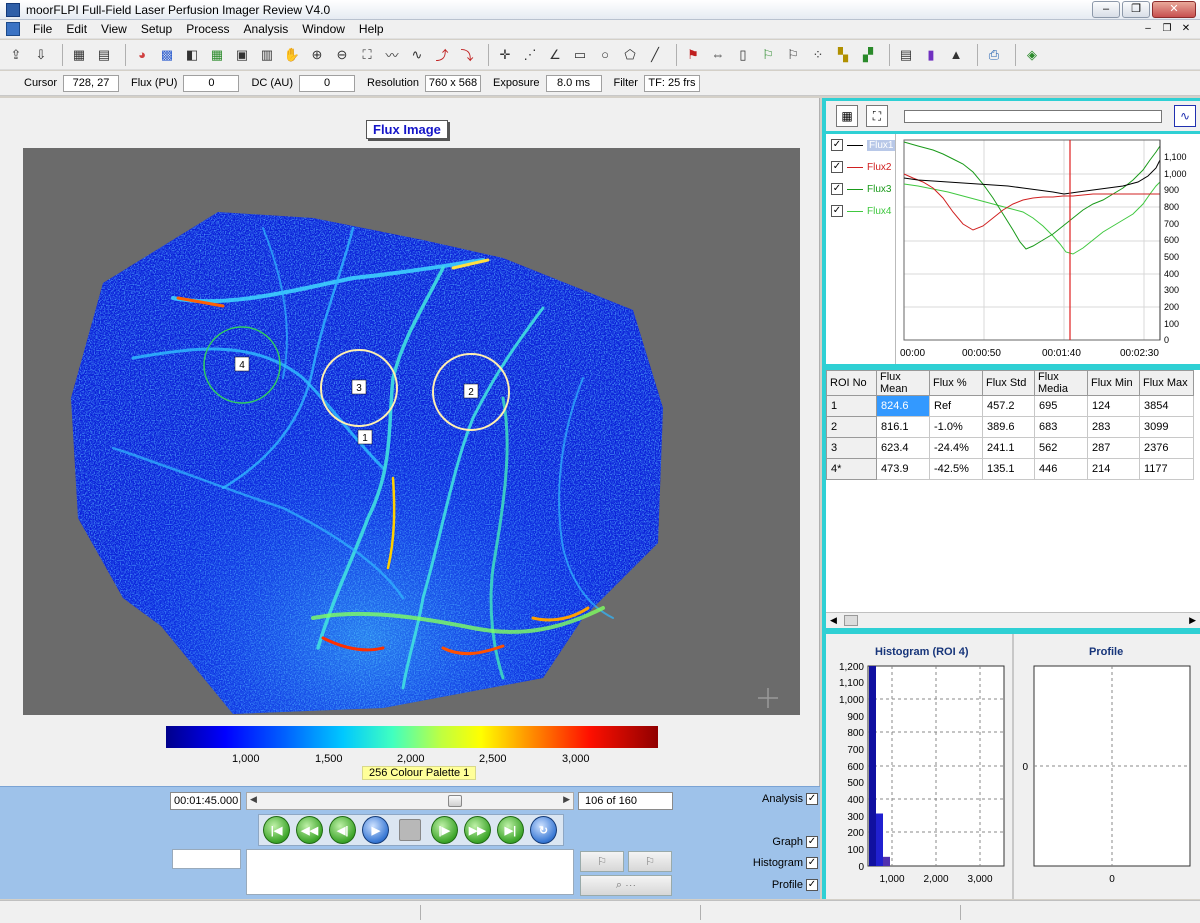 The image size is (1200, 923). What do you see at coordinates (877, 116) in the screenshot?
I see `fullscreen-icon: ⛶` at bounding box center [877, 116].